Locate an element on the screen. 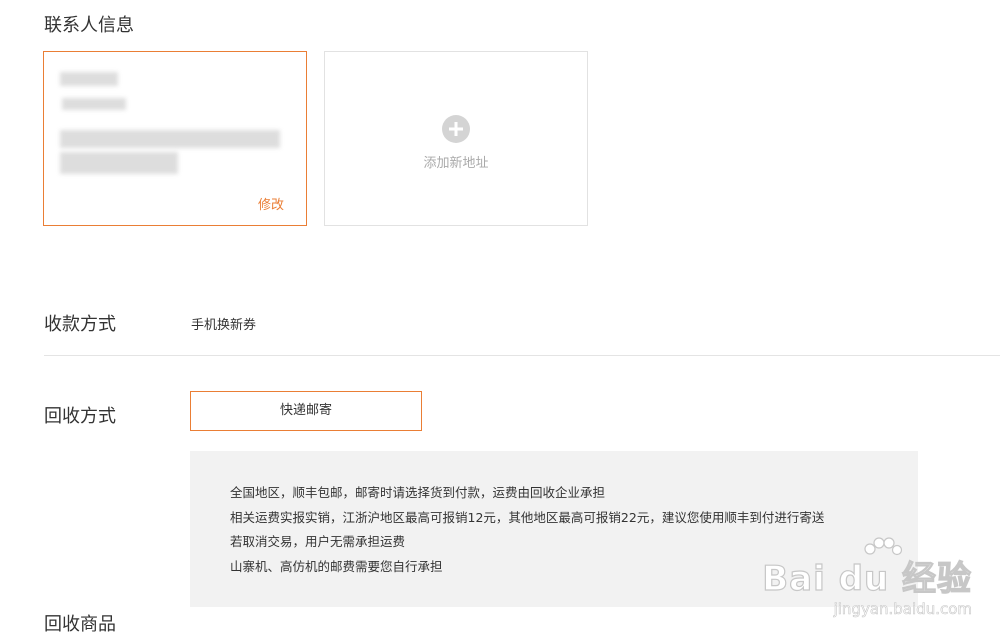  plus-circle-icon is located at coordinates (456, 129).